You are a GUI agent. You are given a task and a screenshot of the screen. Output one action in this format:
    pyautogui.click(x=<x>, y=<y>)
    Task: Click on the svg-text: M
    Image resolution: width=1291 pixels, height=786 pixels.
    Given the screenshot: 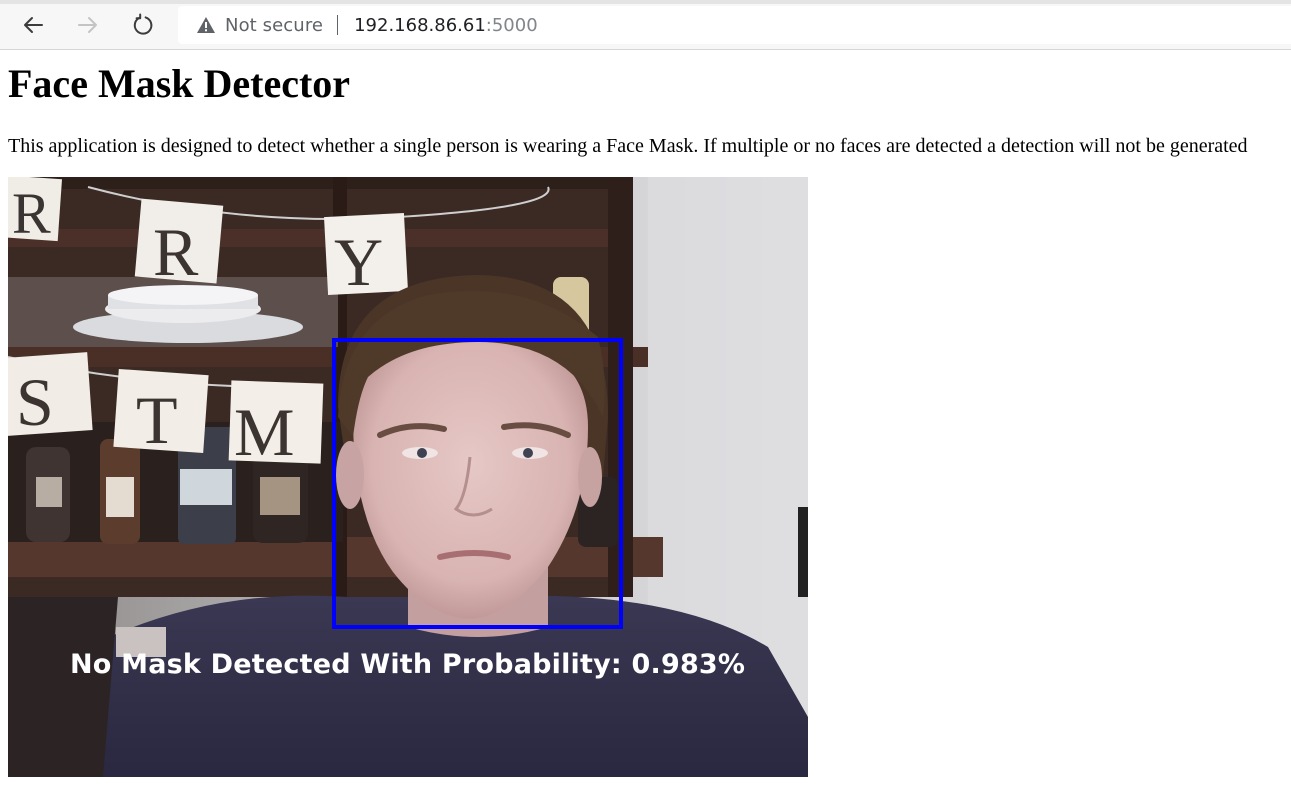 What is the action you would take?
    pyautogui.click(x=264, y=432)
    